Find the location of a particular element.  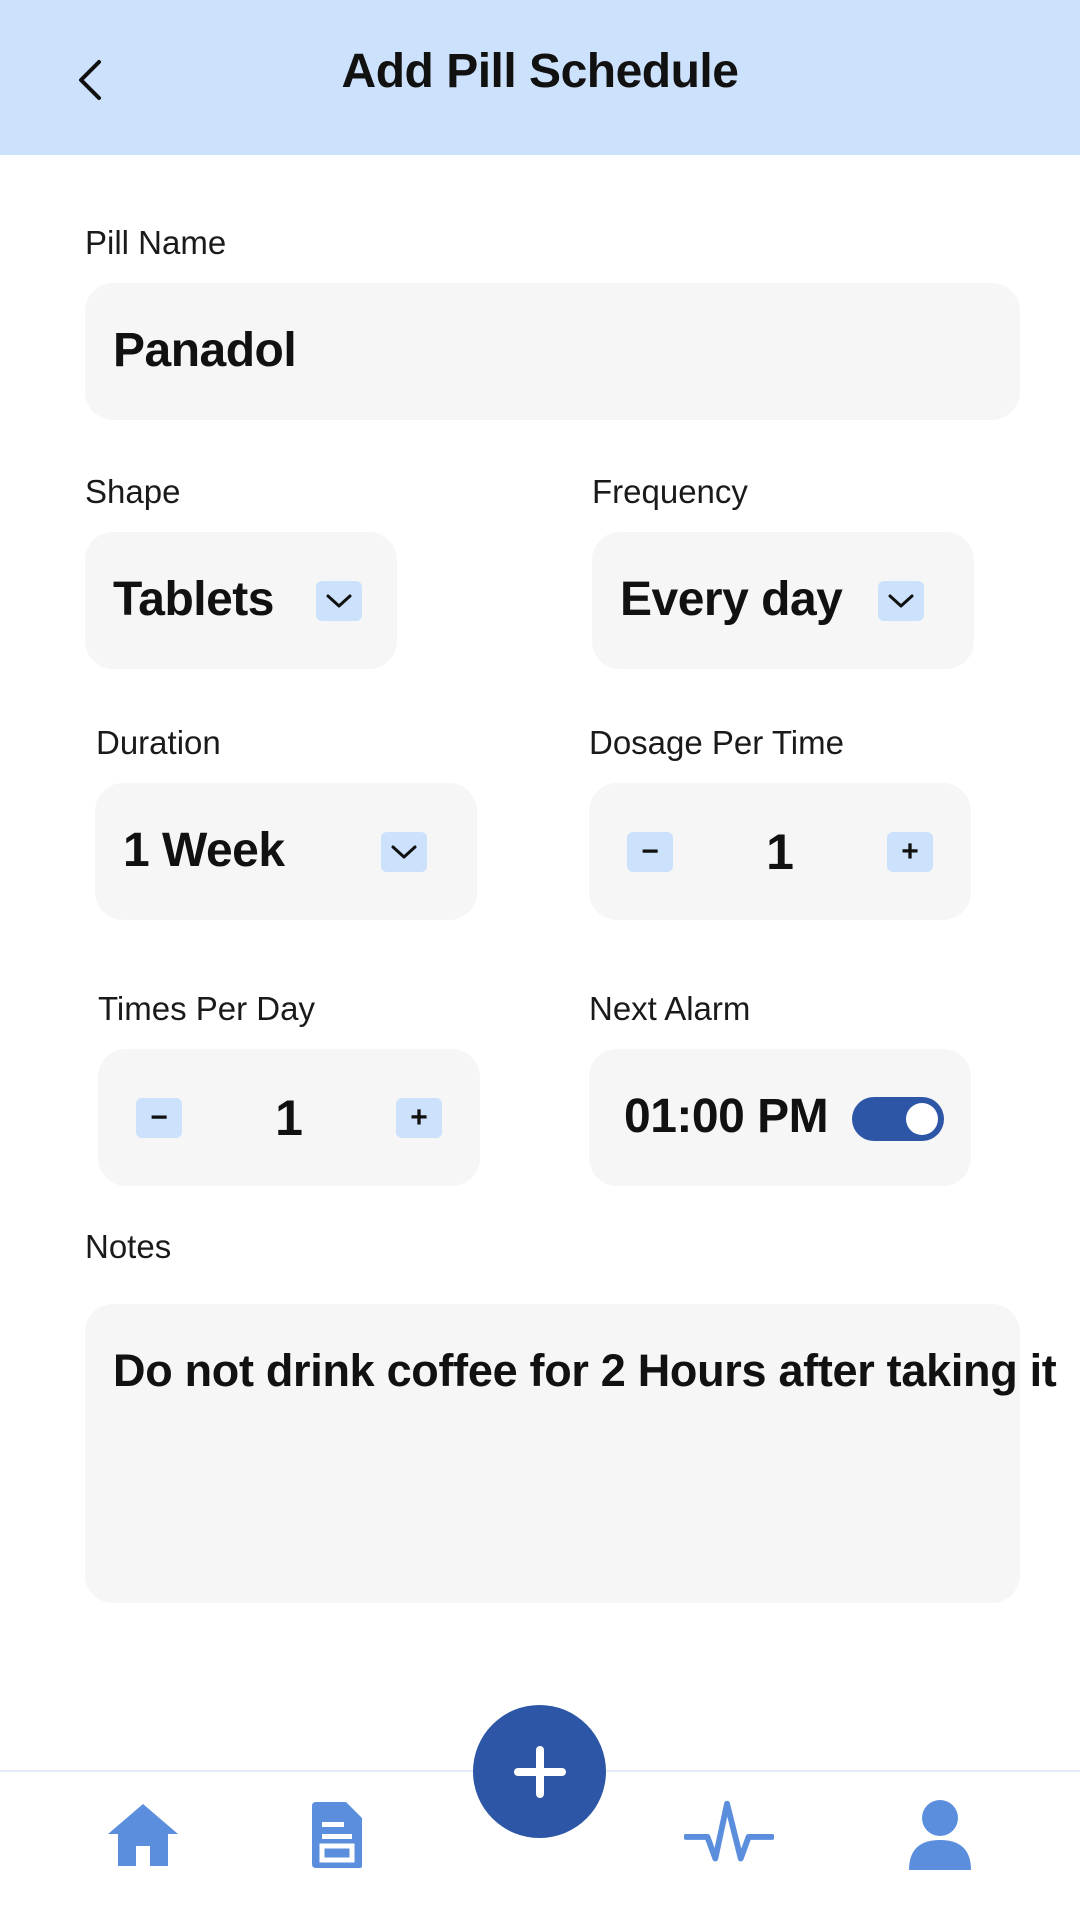

nav-activity is located at coordinates (729, 1835).